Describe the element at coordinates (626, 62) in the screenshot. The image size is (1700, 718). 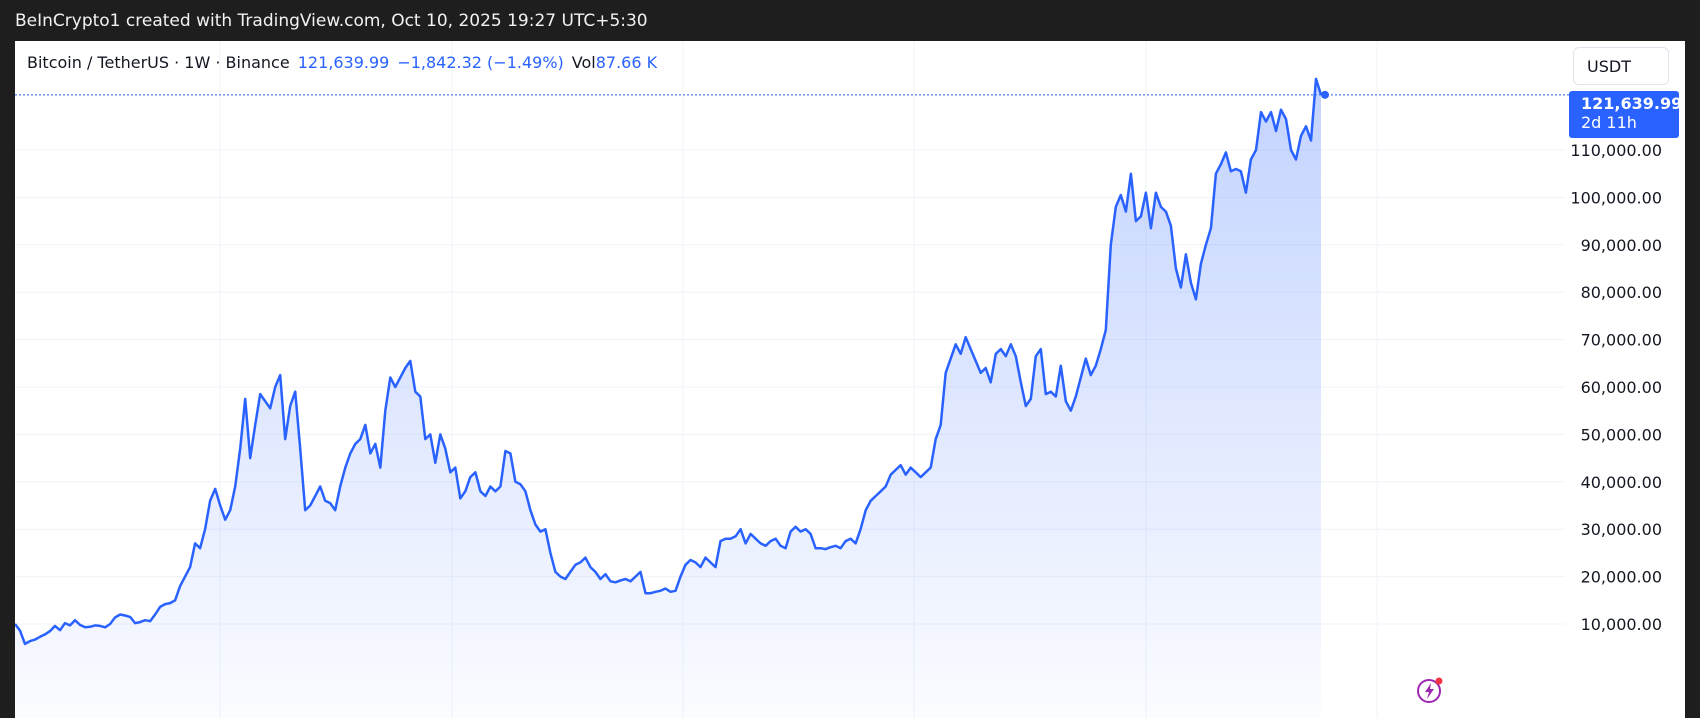
I see `volume-value: 87.66 K` at that location.